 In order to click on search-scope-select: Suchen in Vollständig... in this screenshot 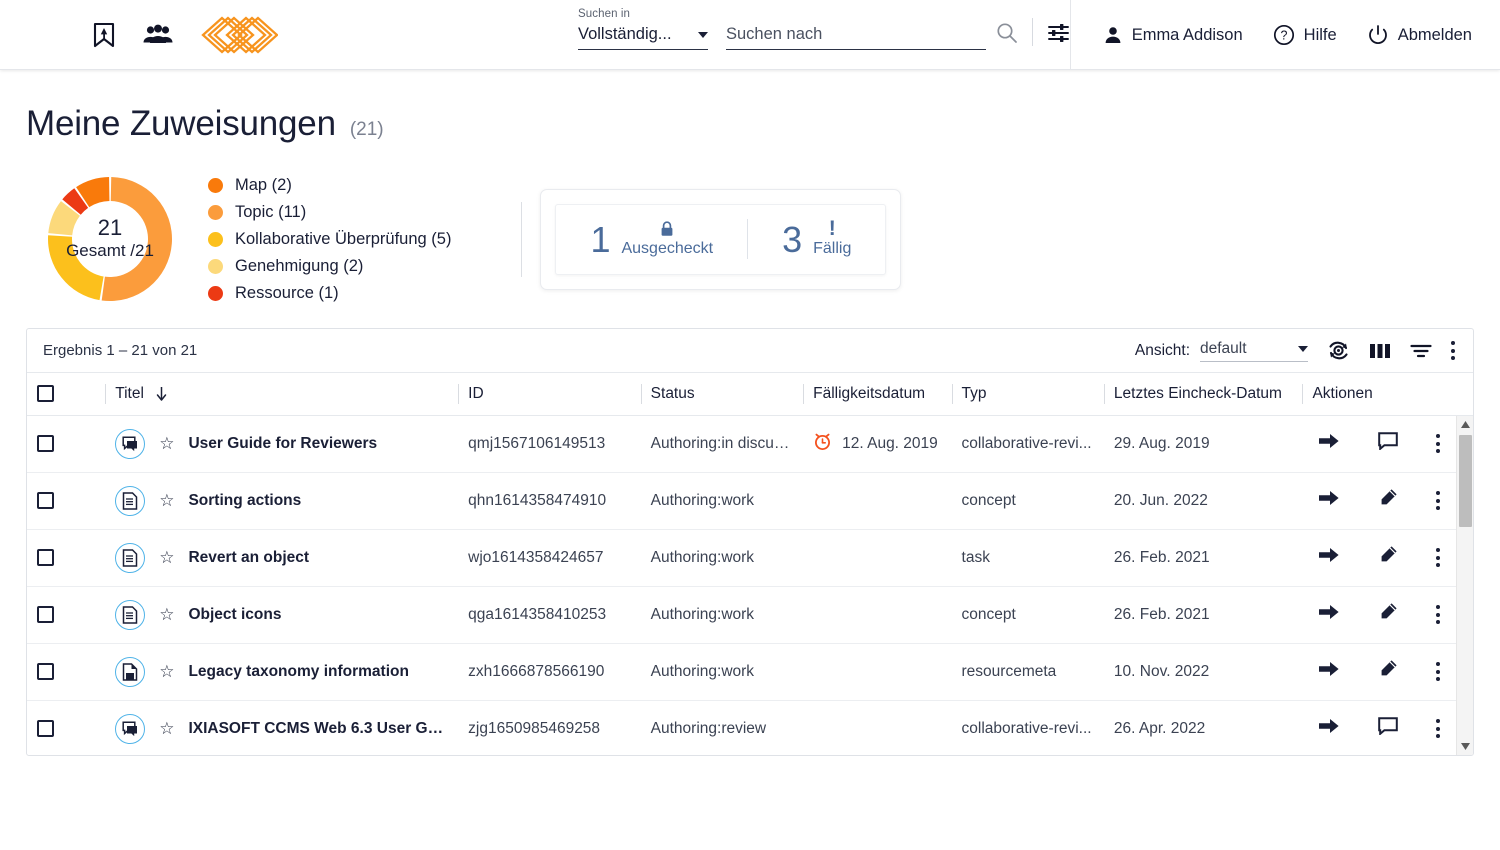, I will do `click(643, 29)`.